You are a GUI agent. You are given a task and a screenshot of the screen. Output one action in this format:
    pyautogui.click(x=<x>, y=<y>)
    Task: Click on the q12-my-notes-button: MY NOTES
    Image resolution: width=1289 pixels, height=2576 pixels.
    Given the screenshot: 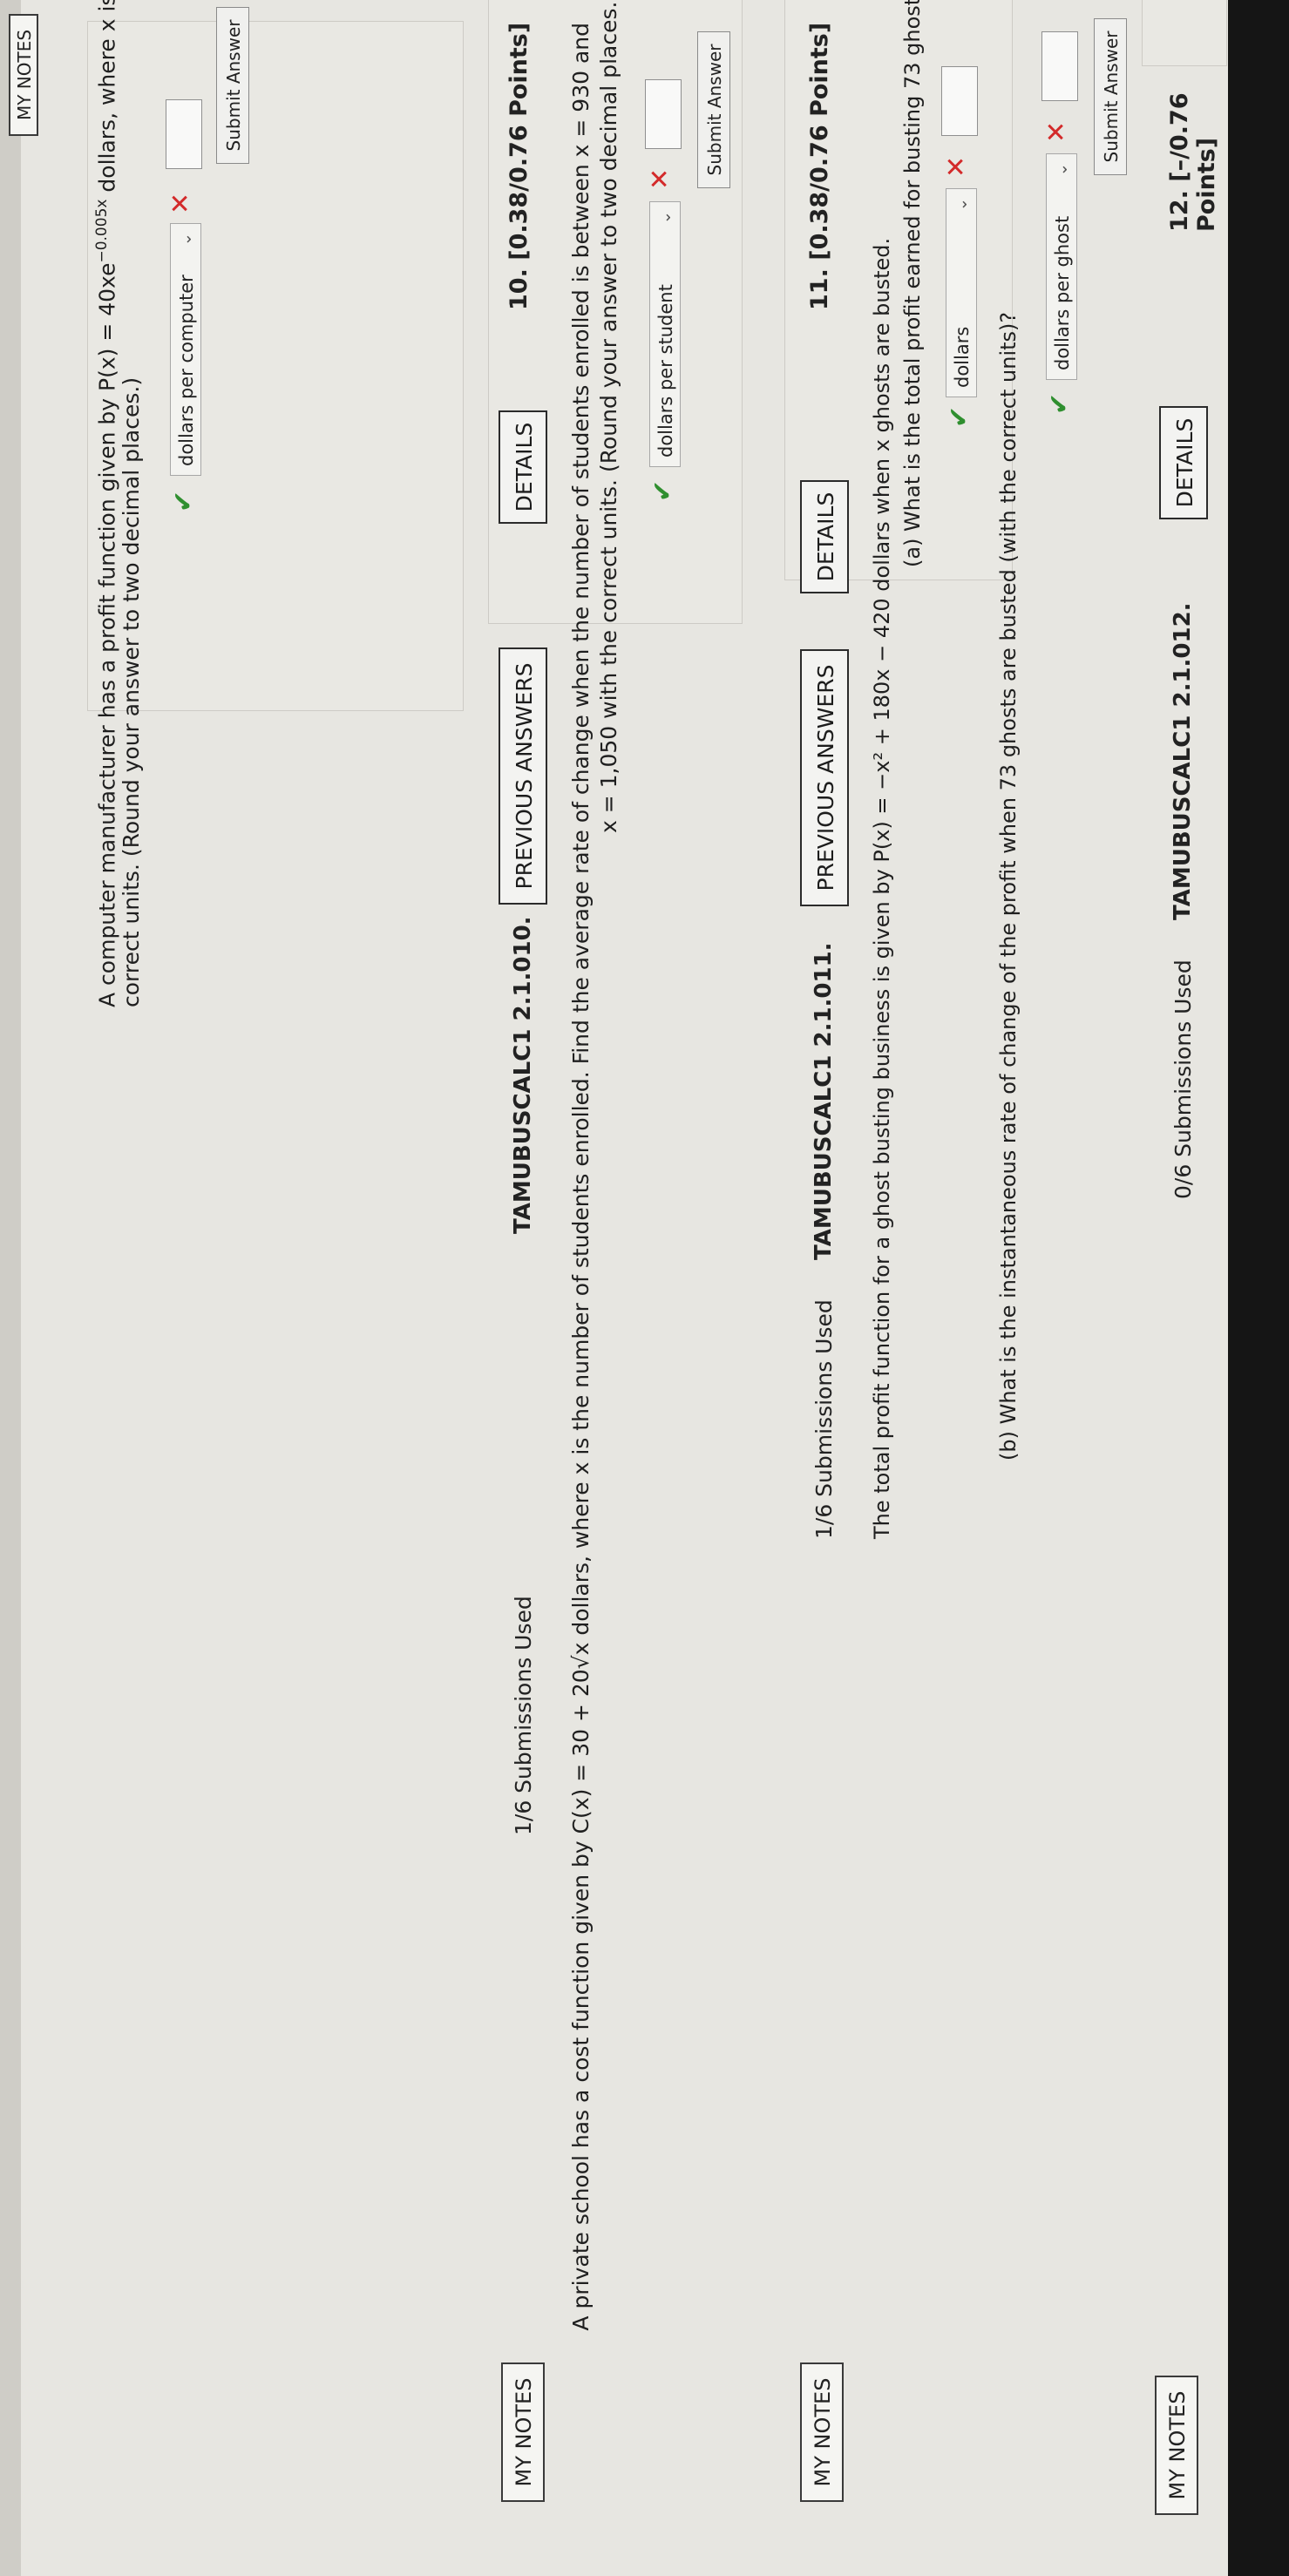 What is the action you would take?
    pyautogui.click(x=1176, y=2445)
    